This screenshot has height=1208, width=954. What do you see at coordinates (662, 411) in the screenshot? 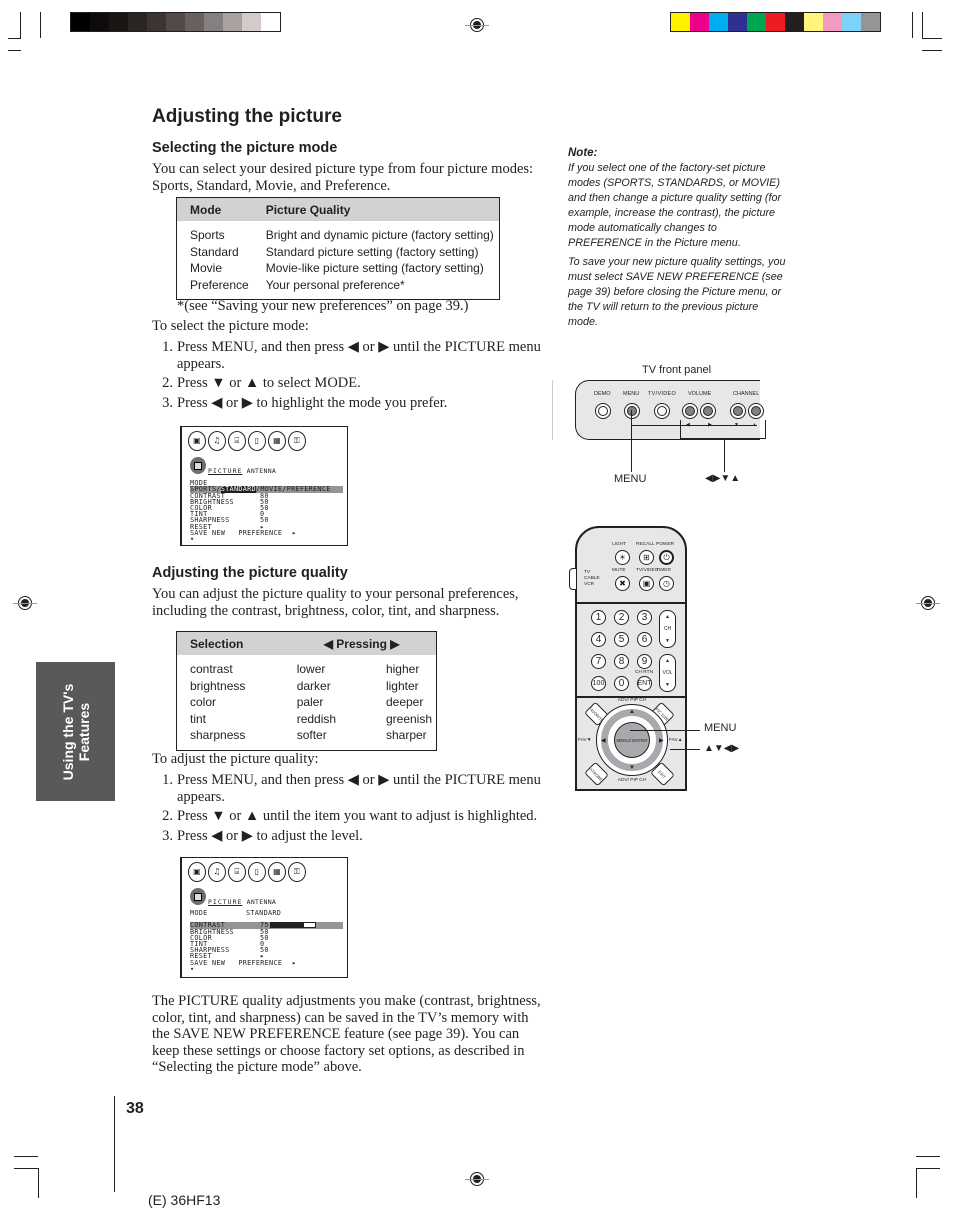
I see `panel-tvvideo-button` at bounding box center [662, 411].